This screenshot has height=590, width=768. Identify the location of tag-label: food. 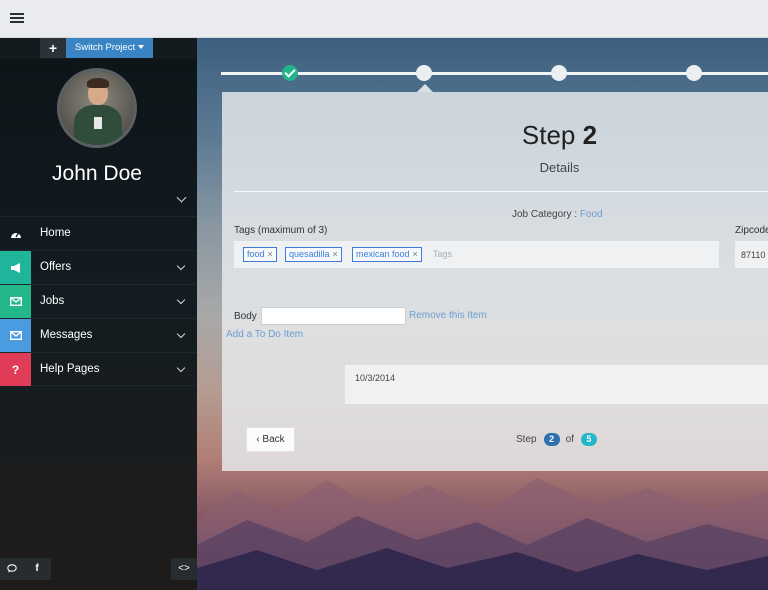
(256, 254).